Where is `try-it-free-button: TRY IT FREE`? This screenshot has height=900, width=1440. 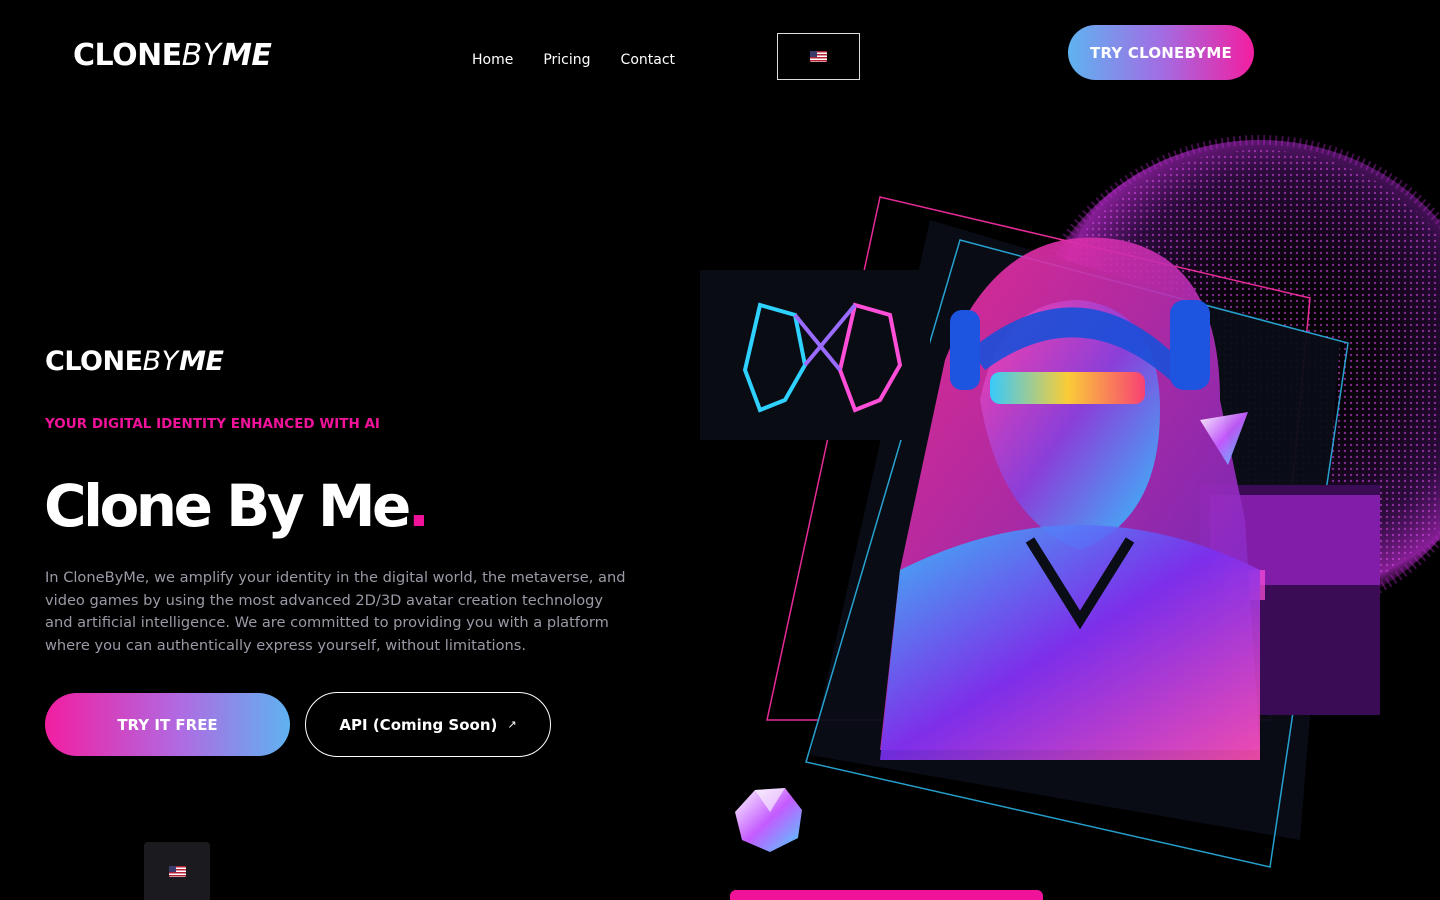 try-it-free-button: TRY IT FREE is located at coordinates (167, 724).